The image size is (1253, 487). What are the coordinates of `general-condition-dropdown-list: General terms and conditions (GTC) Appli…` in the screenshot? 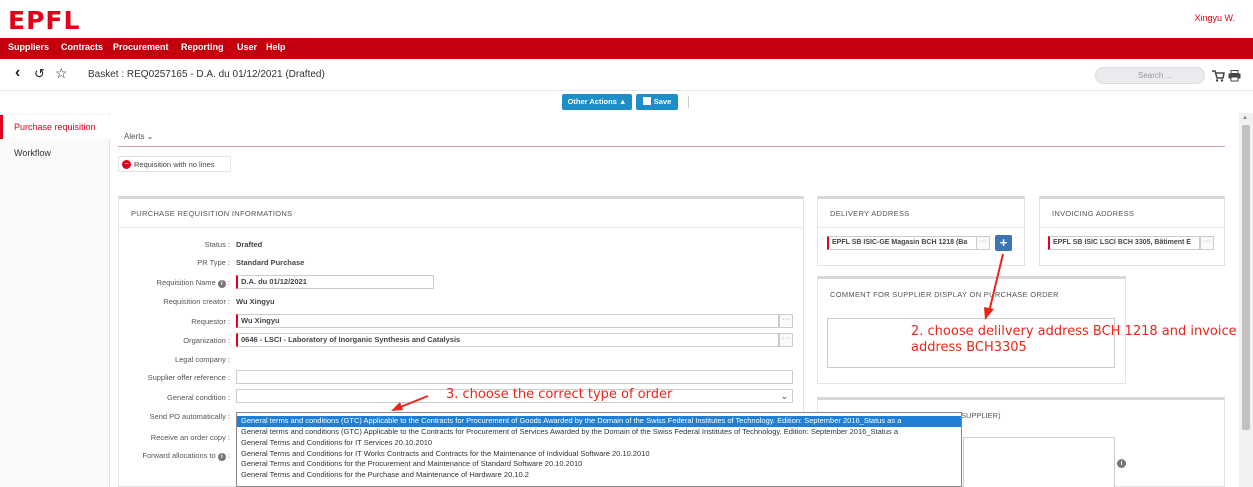 It's located at (599, 449).